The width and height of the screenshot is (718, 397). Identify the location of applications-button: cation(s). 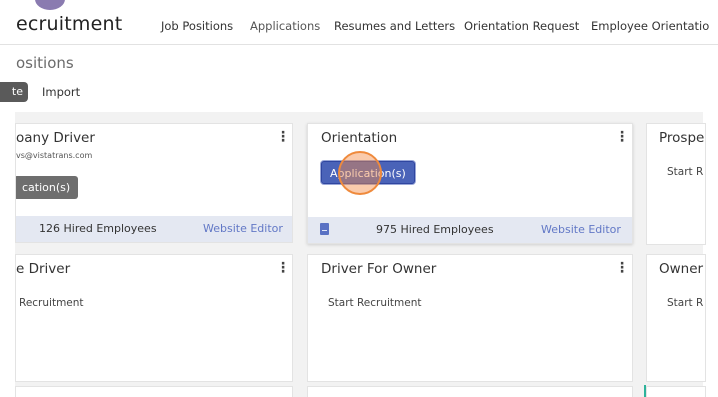
(47, 187).